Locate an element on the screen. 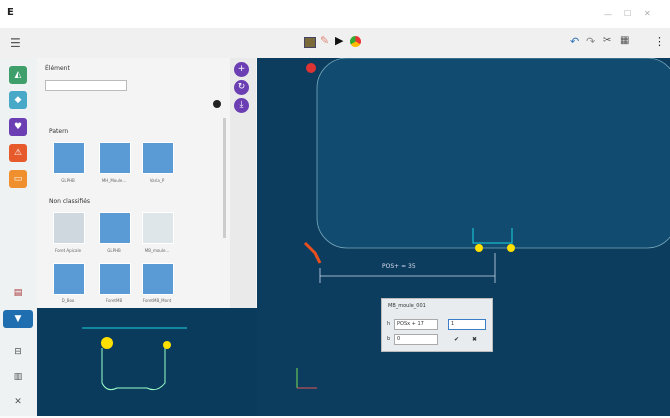 The image size is (670, 418). redo-icon: ↷ is located at coordinates (590, 41).